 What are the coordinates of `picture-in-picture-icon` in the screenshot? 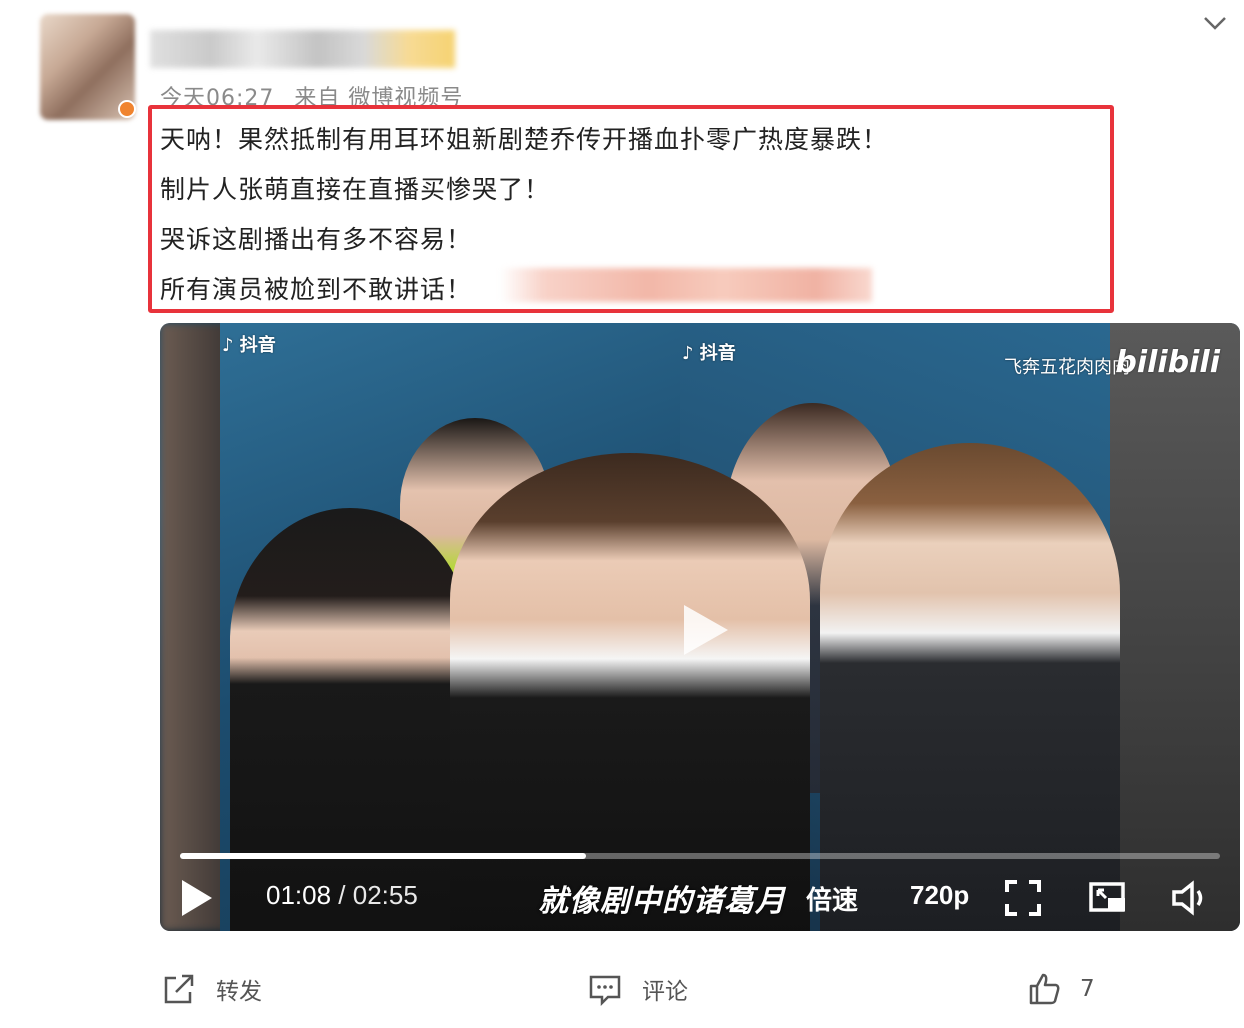 It's located at (1108, 898).